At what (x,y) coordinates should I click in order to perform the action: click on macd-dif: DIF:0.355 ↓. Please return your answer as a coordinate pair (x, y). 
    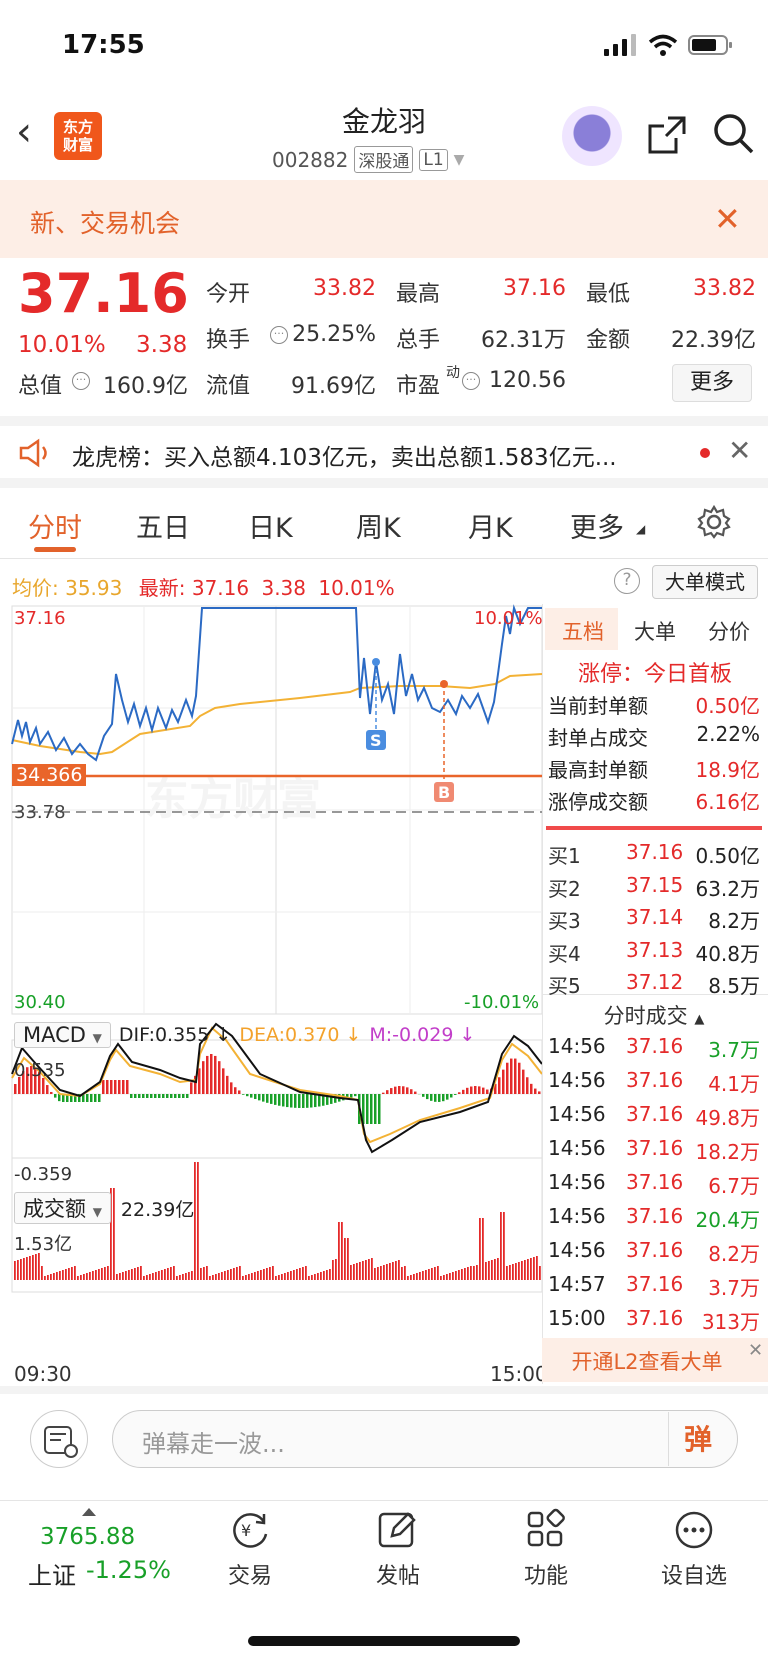
    Looking at the image, I should click on (175, 1035).